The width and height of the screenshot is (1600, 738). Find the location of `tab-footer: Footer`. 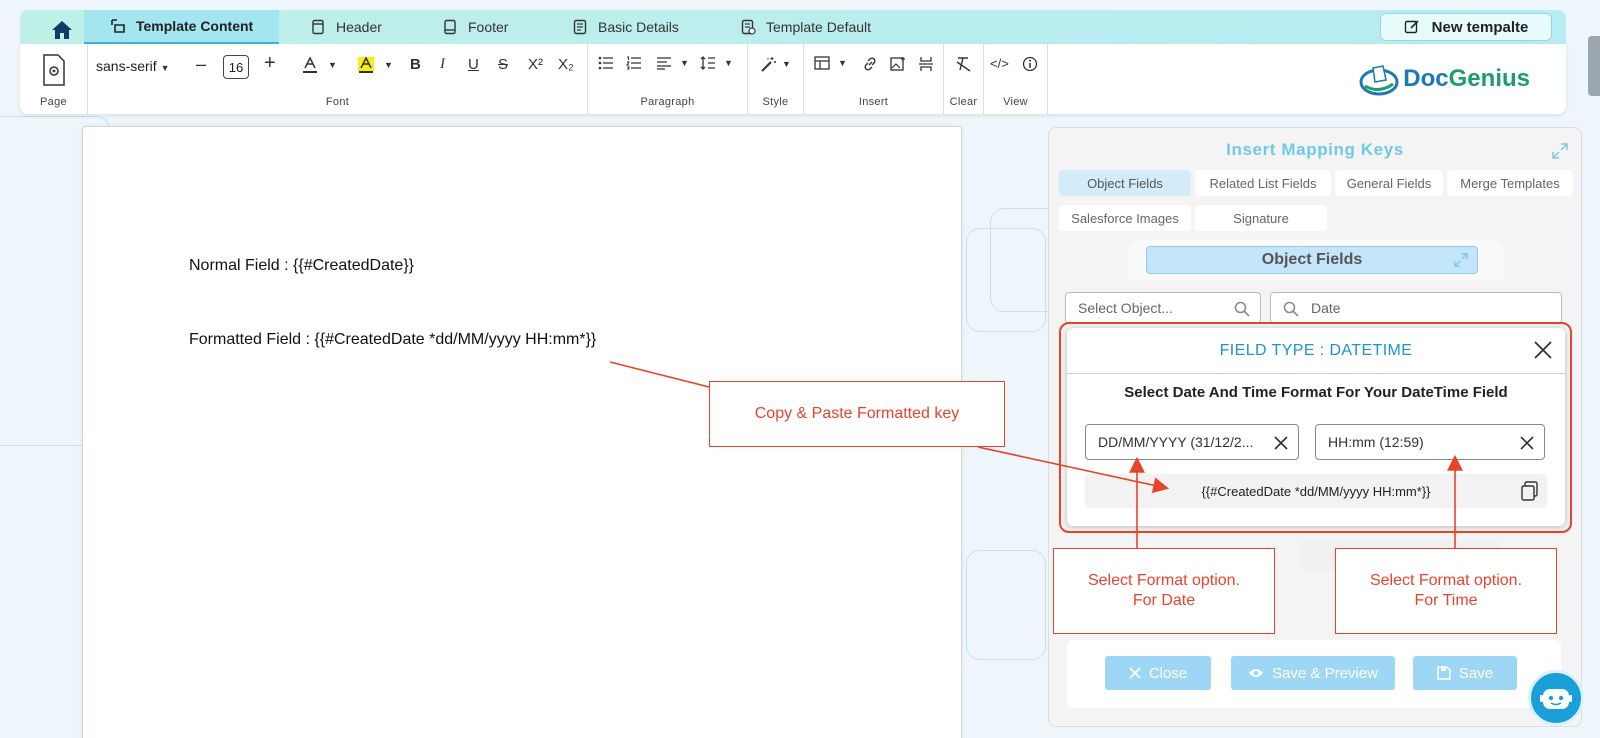

tab-footer: Footer is located at coordinates (475, 27).